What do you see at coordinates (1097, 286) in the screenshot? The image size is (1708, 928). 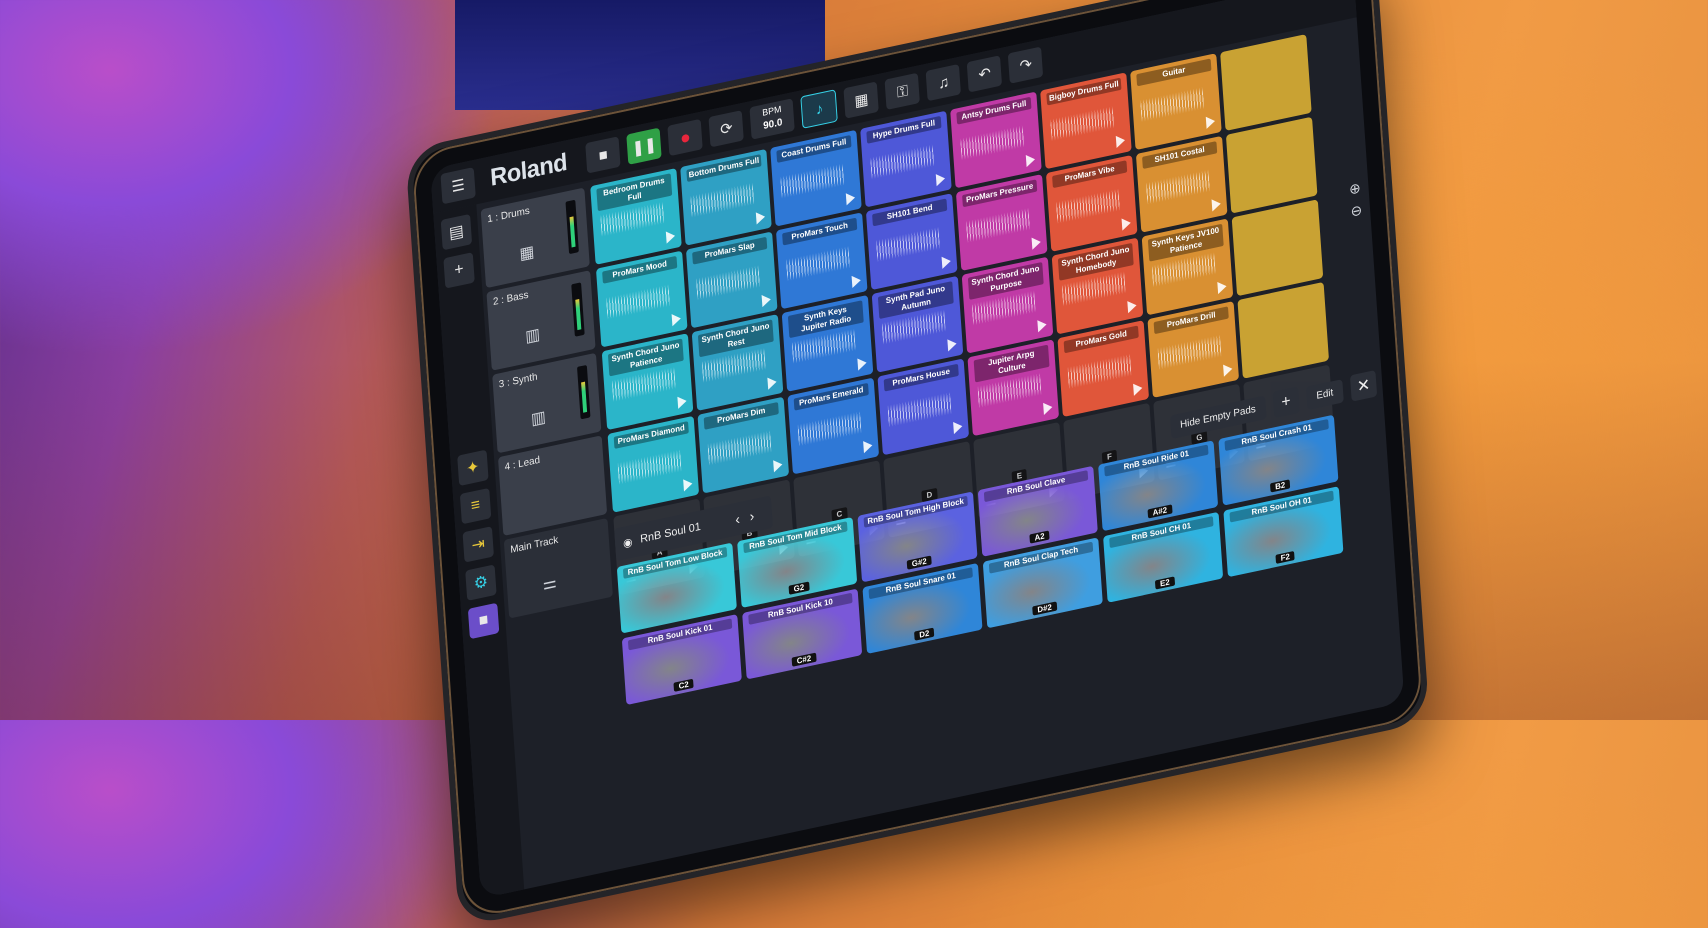 I see `clip-slot: Synth Chord Juno Homebody` at bounding box center [1097, 286].